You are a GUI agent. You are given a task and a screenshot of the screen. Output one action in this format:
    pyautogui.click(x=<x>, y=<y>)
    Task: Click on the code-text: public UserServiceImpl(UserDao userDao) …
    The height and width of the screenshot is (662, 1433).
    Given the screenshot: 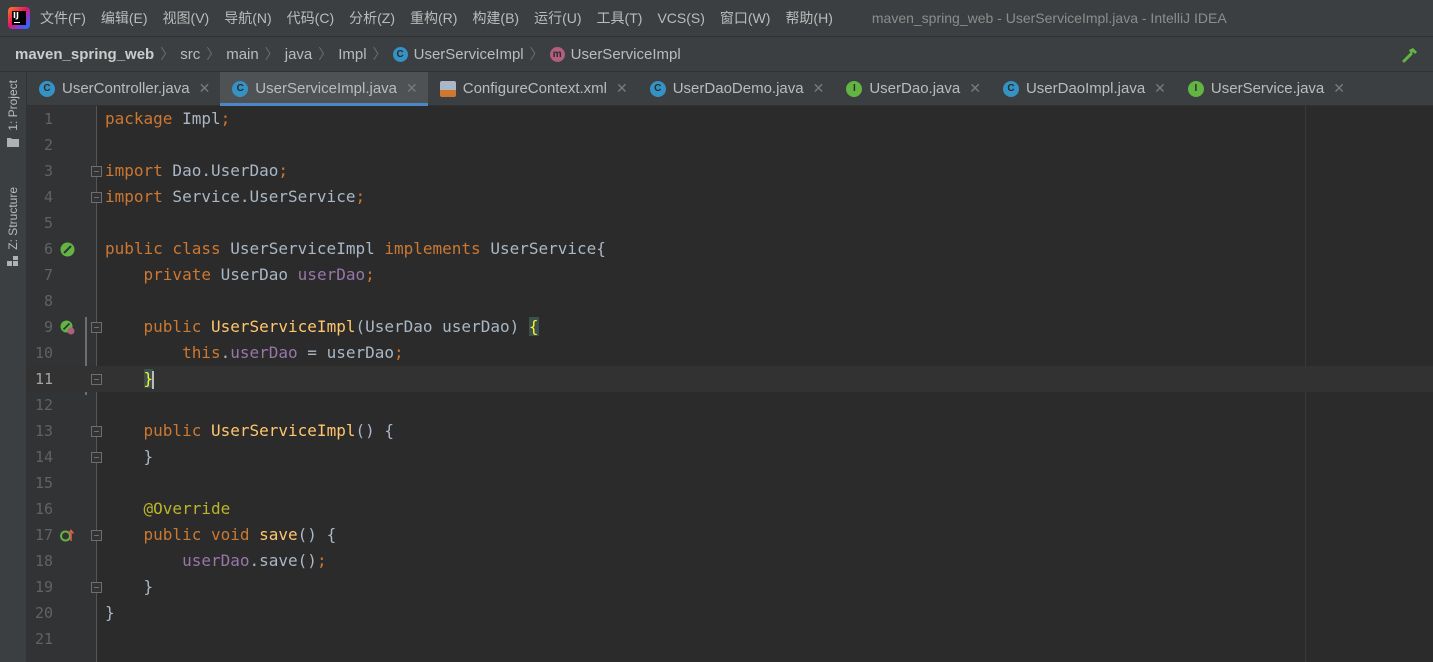 What is the action you would take?
    pyautogui.click(x=341, y=326)
    